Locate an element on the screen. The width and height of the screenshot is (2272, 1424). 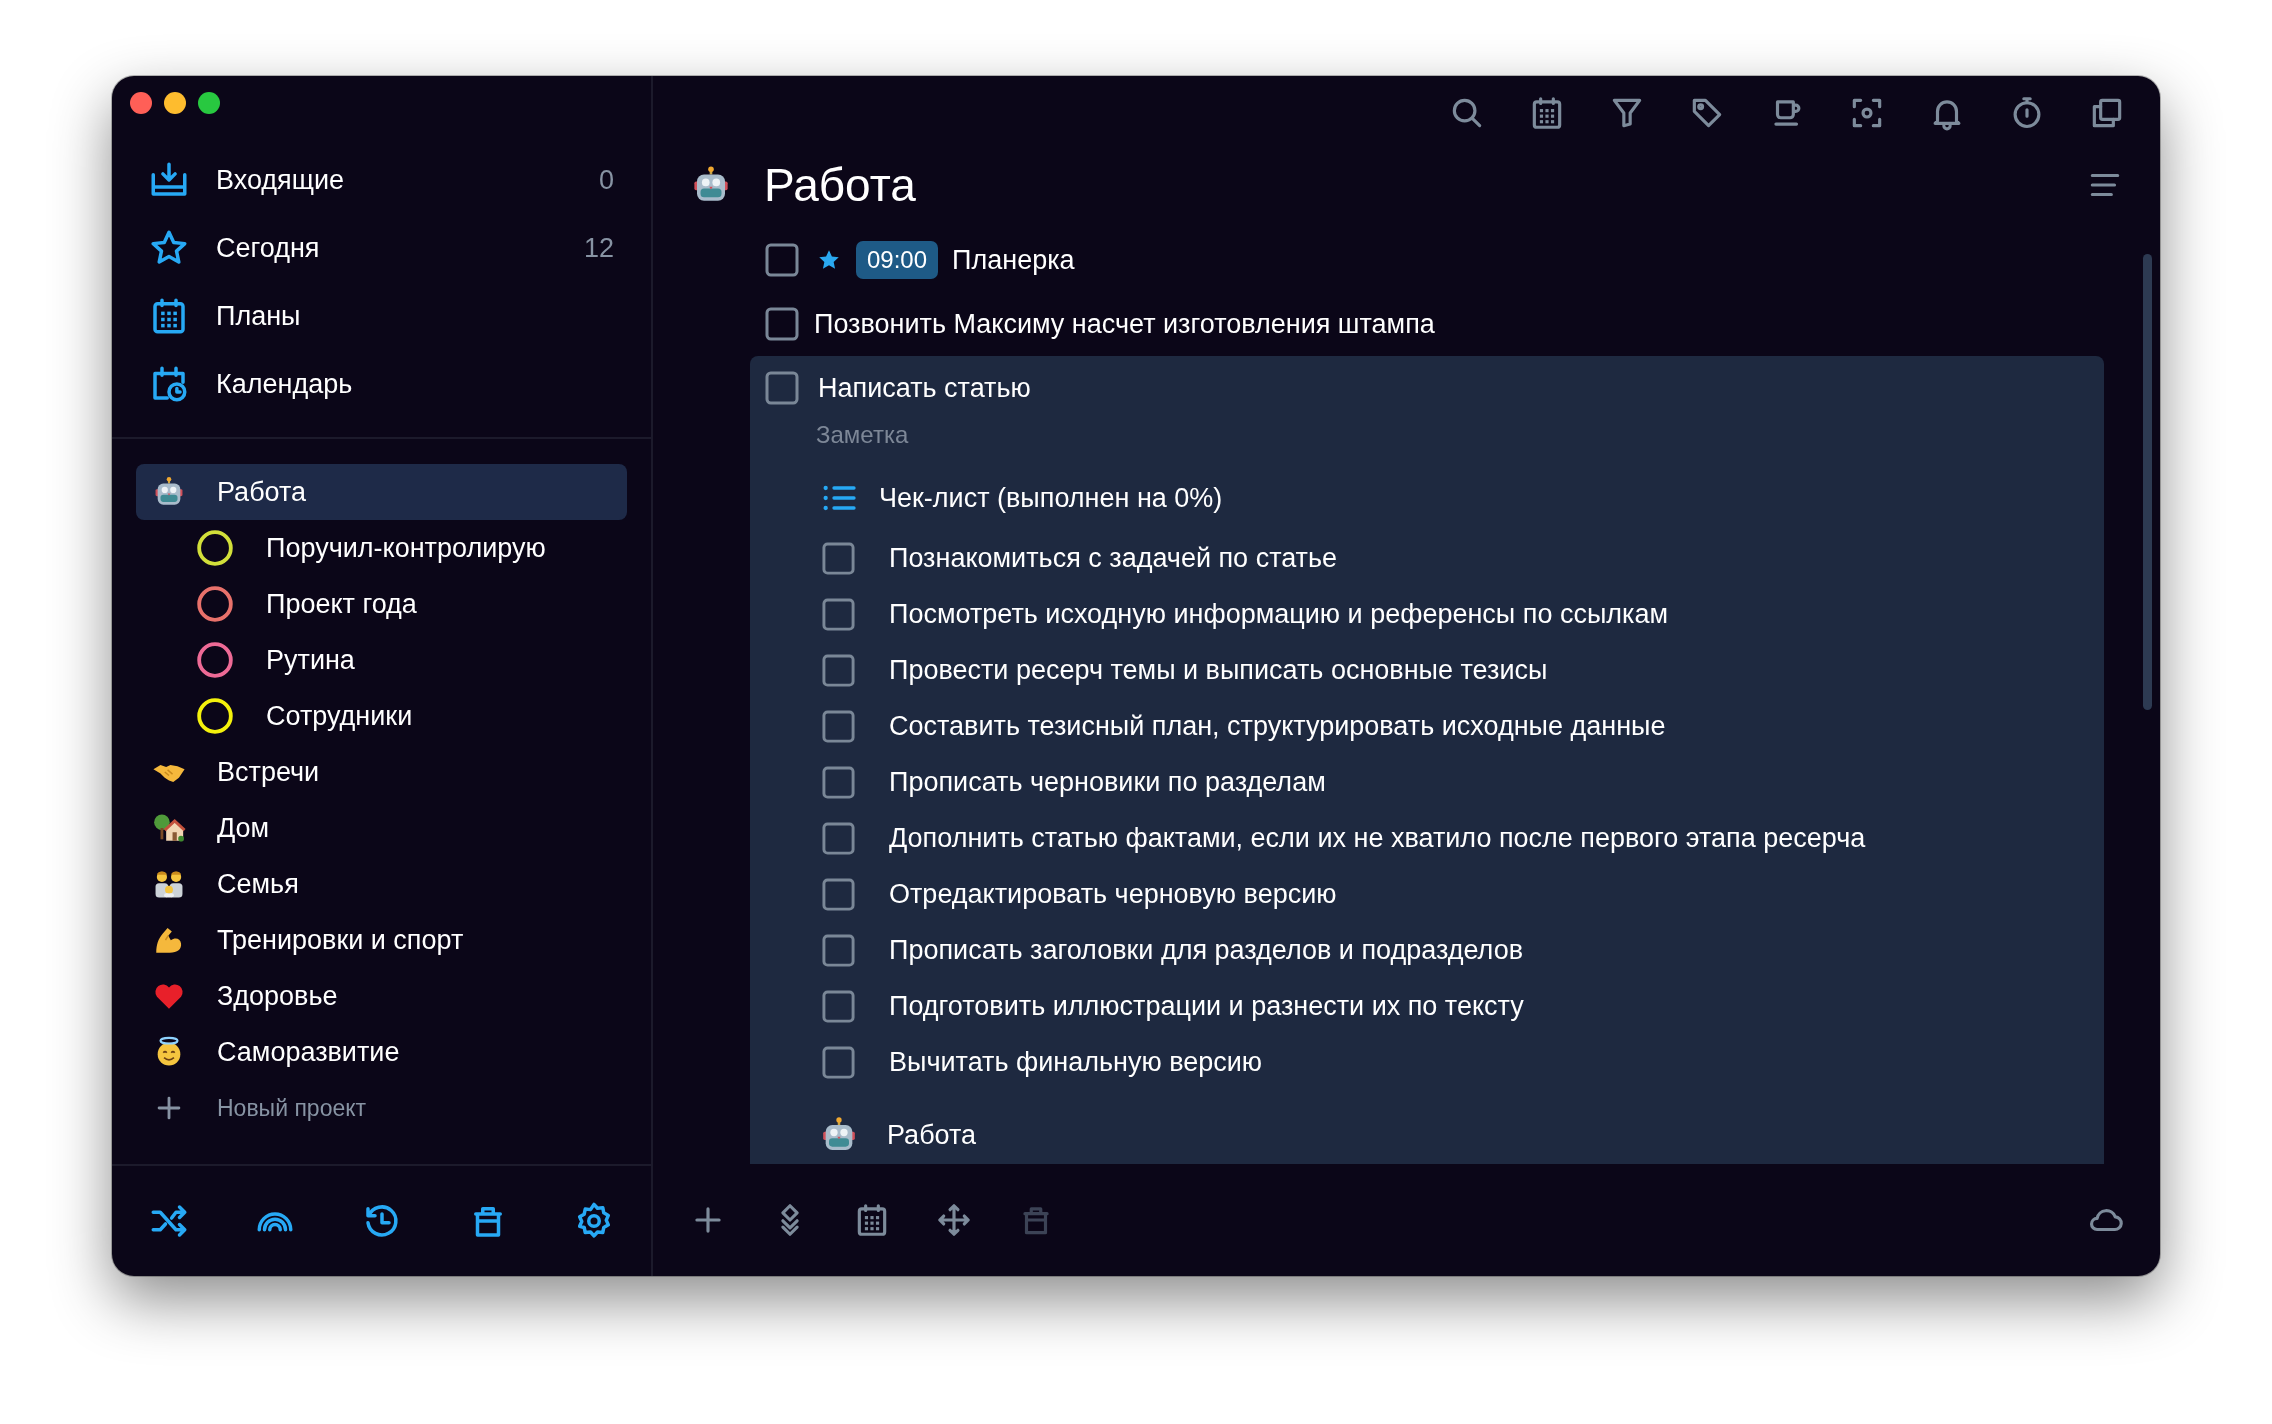
close-button is located at coordinates (141, 103).